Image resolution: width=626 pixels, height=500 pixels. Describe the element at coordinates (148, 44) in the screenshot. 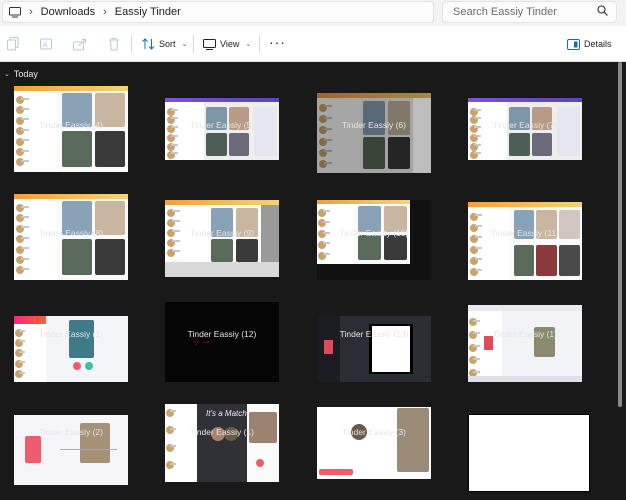

I see `sort-icon` at that location.